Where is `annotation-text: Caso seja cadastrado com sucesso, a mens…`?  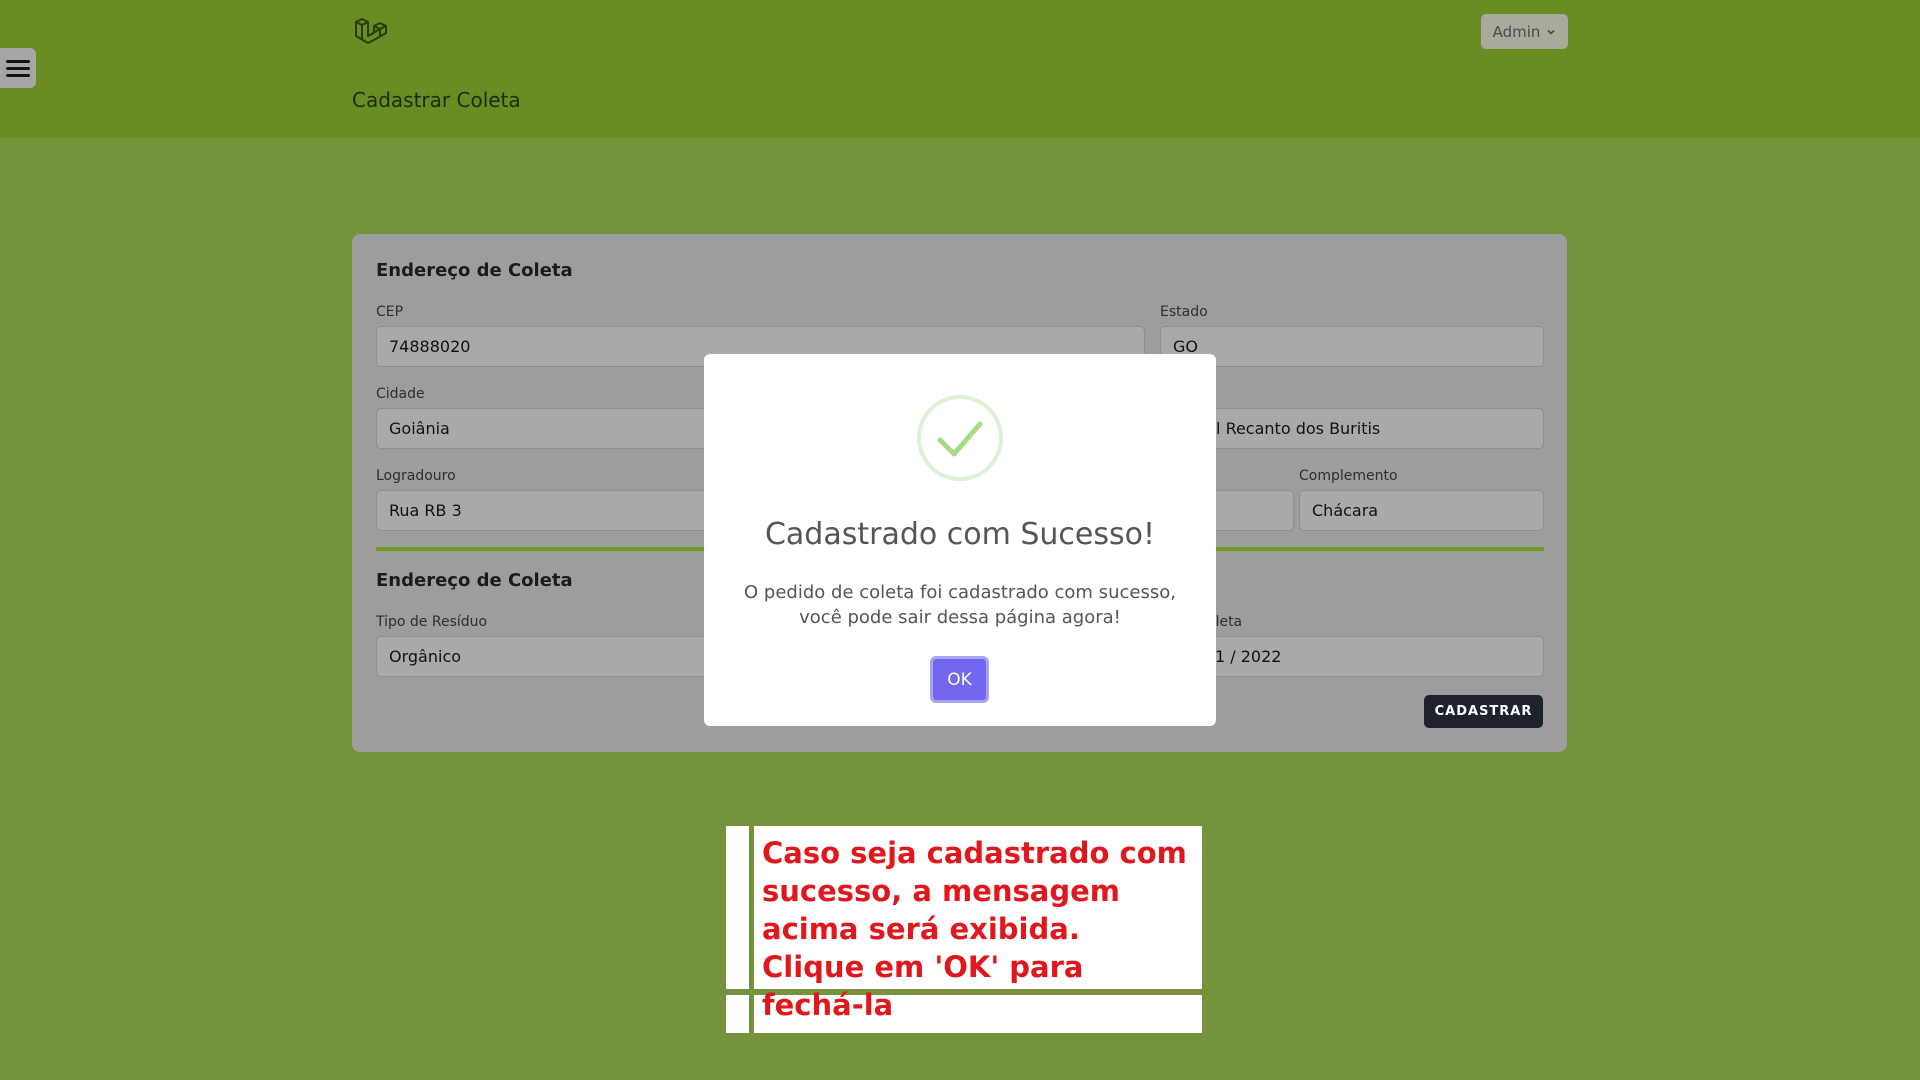 annotation-text: Caso seja cadastrado com sucesso, a mens… is located at coordinates (974, 929).